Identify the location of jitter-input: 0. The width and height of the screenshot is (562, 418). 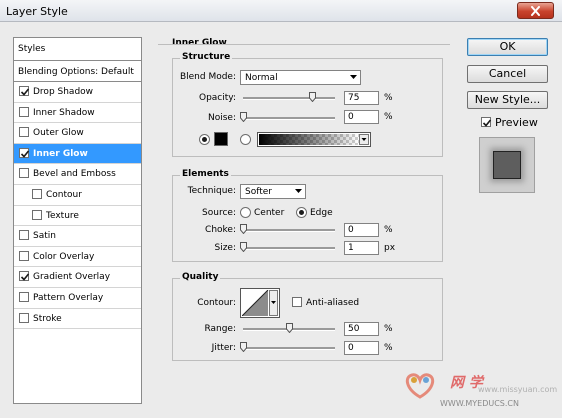
(361, 348).